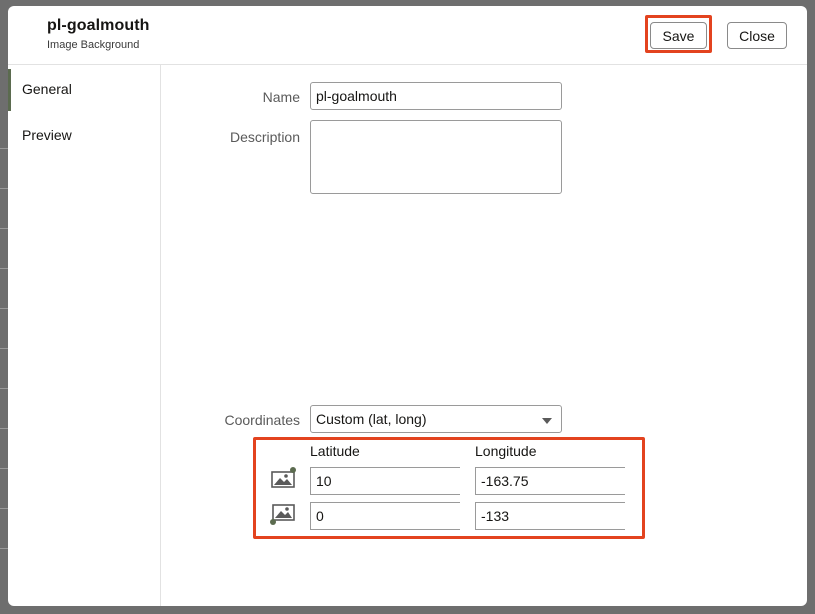 The height and width of the screenshot is (614, 815). I want to click on dialog-subtitle: Image Background, so click(93, 45).